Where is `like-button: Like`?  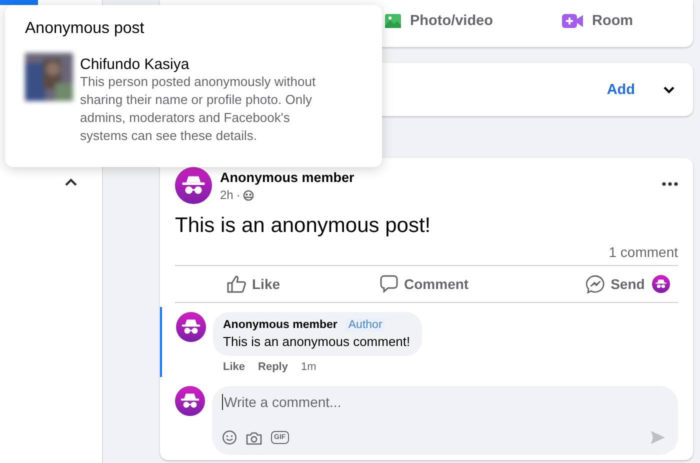
like-button: Like is located at coordinates (253, 284).